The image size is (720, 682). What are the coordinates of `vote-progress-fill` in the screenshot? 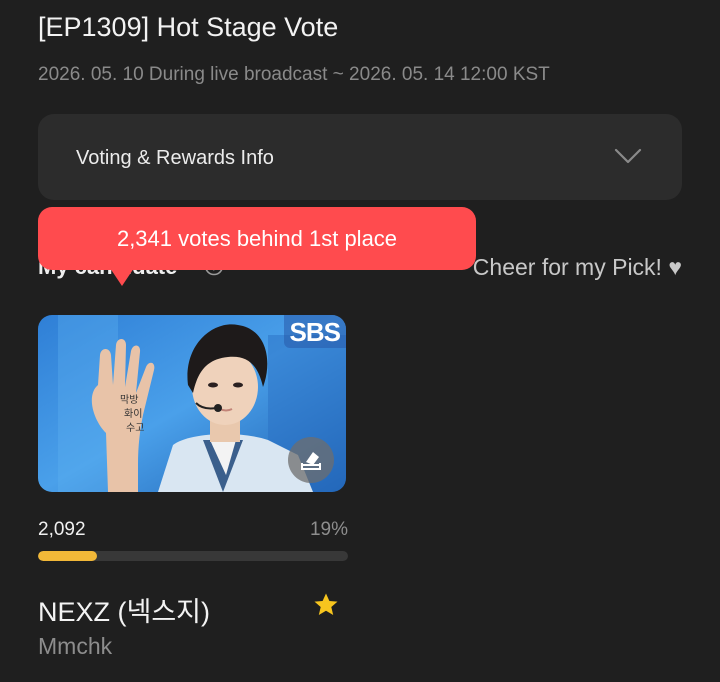 It's located at (67, 556).